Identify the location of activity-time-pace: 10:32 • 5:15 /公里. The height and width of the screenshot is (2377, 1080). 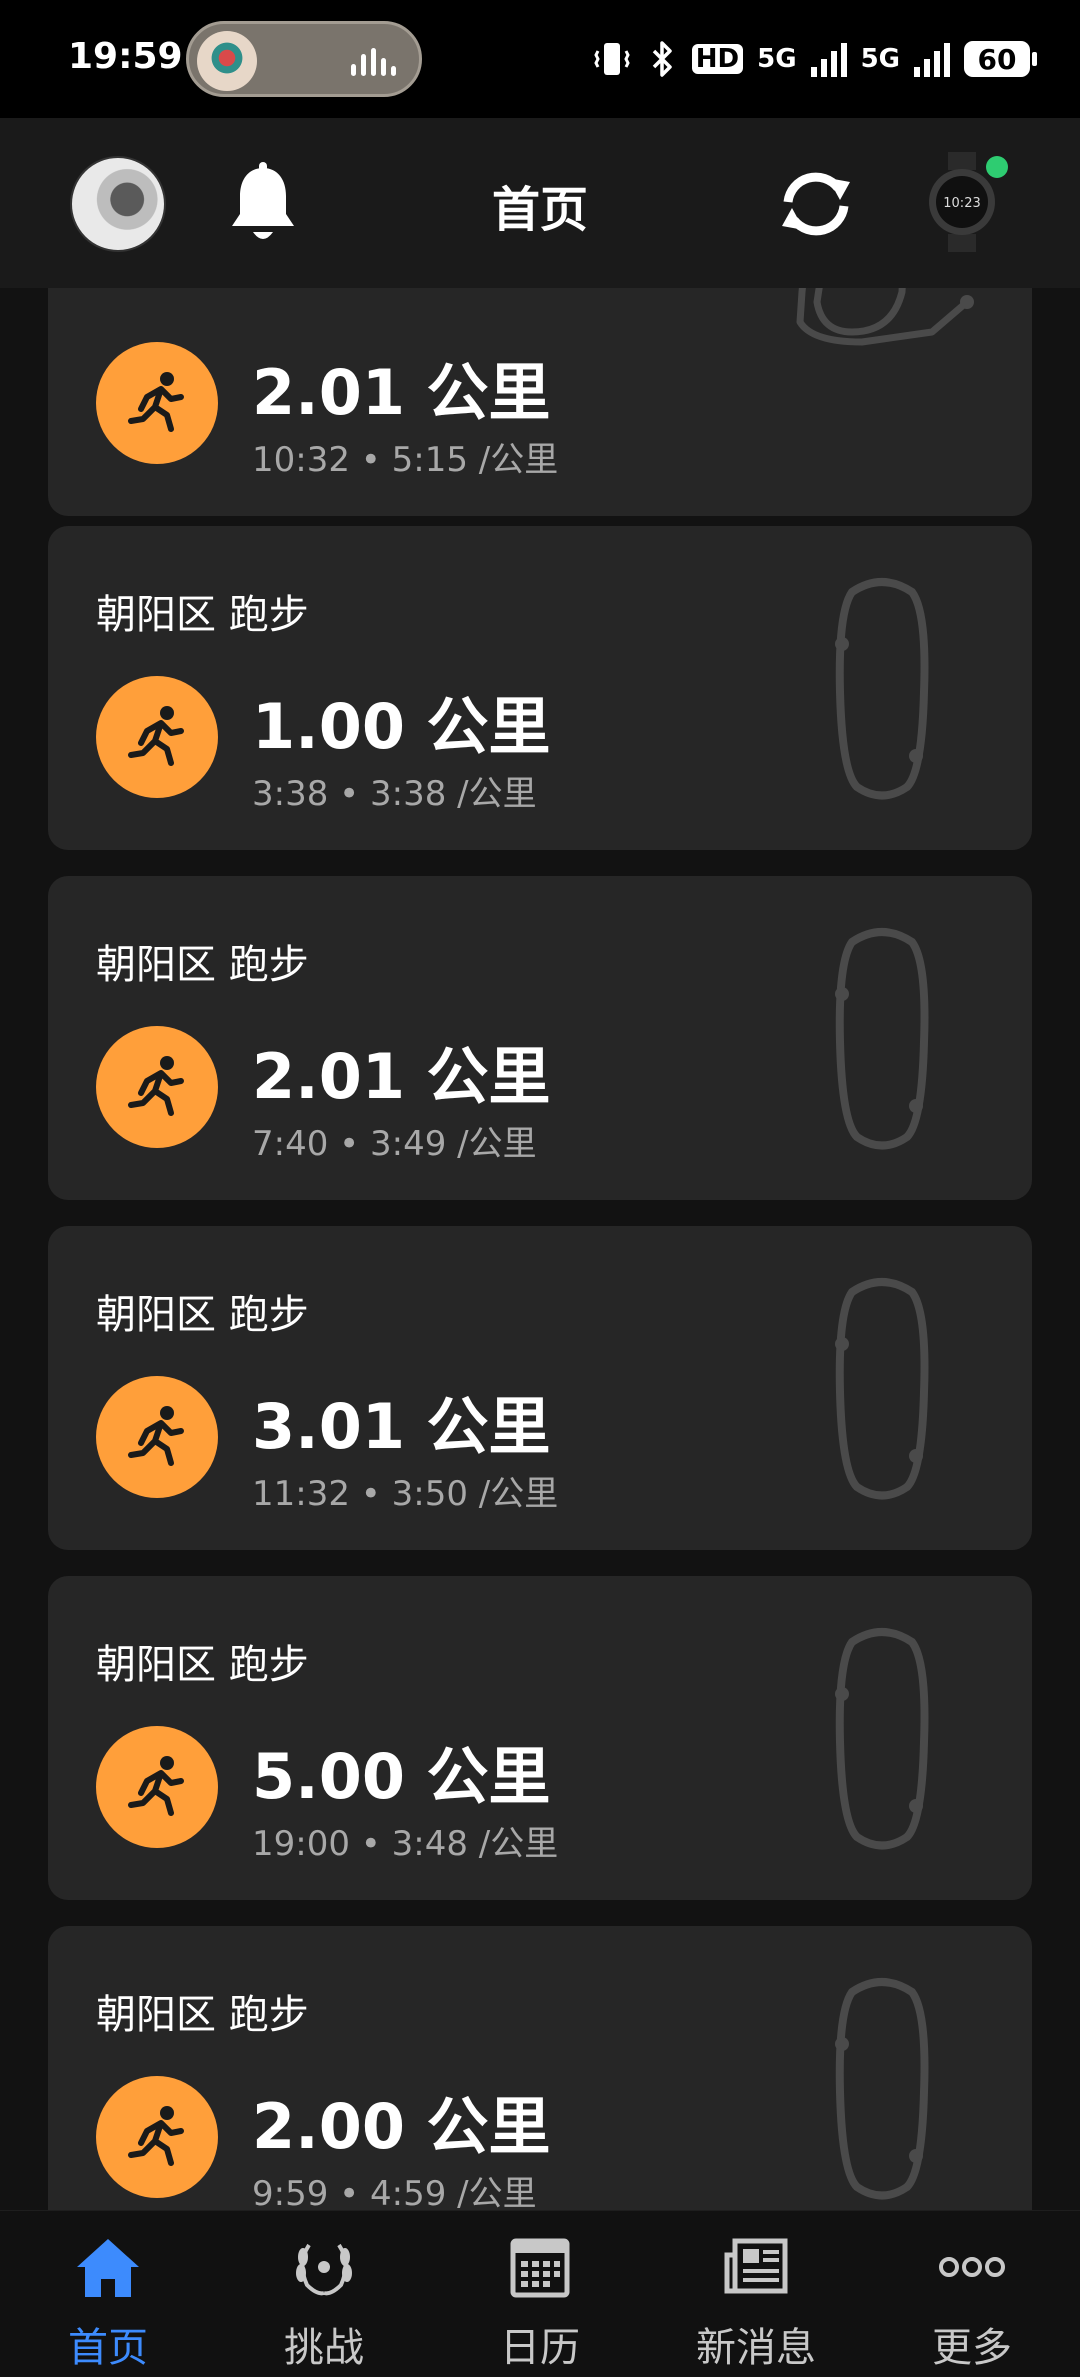
(405, 460).